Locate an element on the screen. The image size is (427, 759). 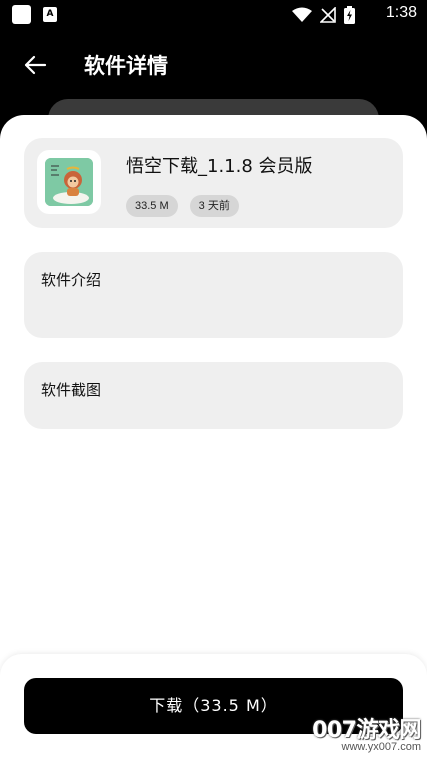
size-badge: 33.5 M is located at coordinates (152, 206).